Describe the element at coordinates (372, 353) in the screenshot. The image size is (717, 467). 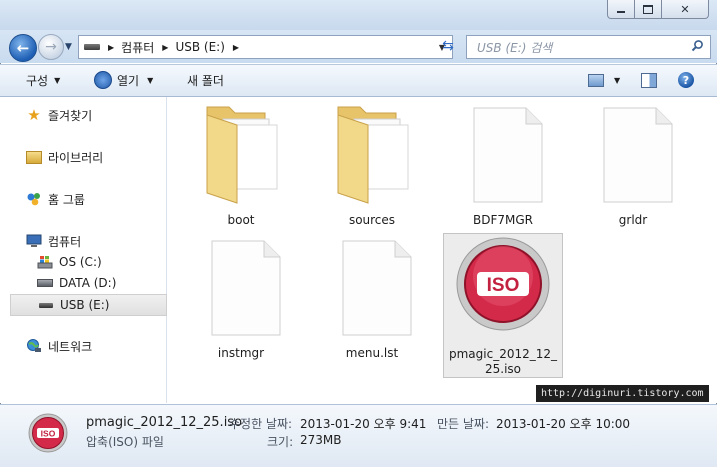
I see `file-name: menu.lst` at that location.